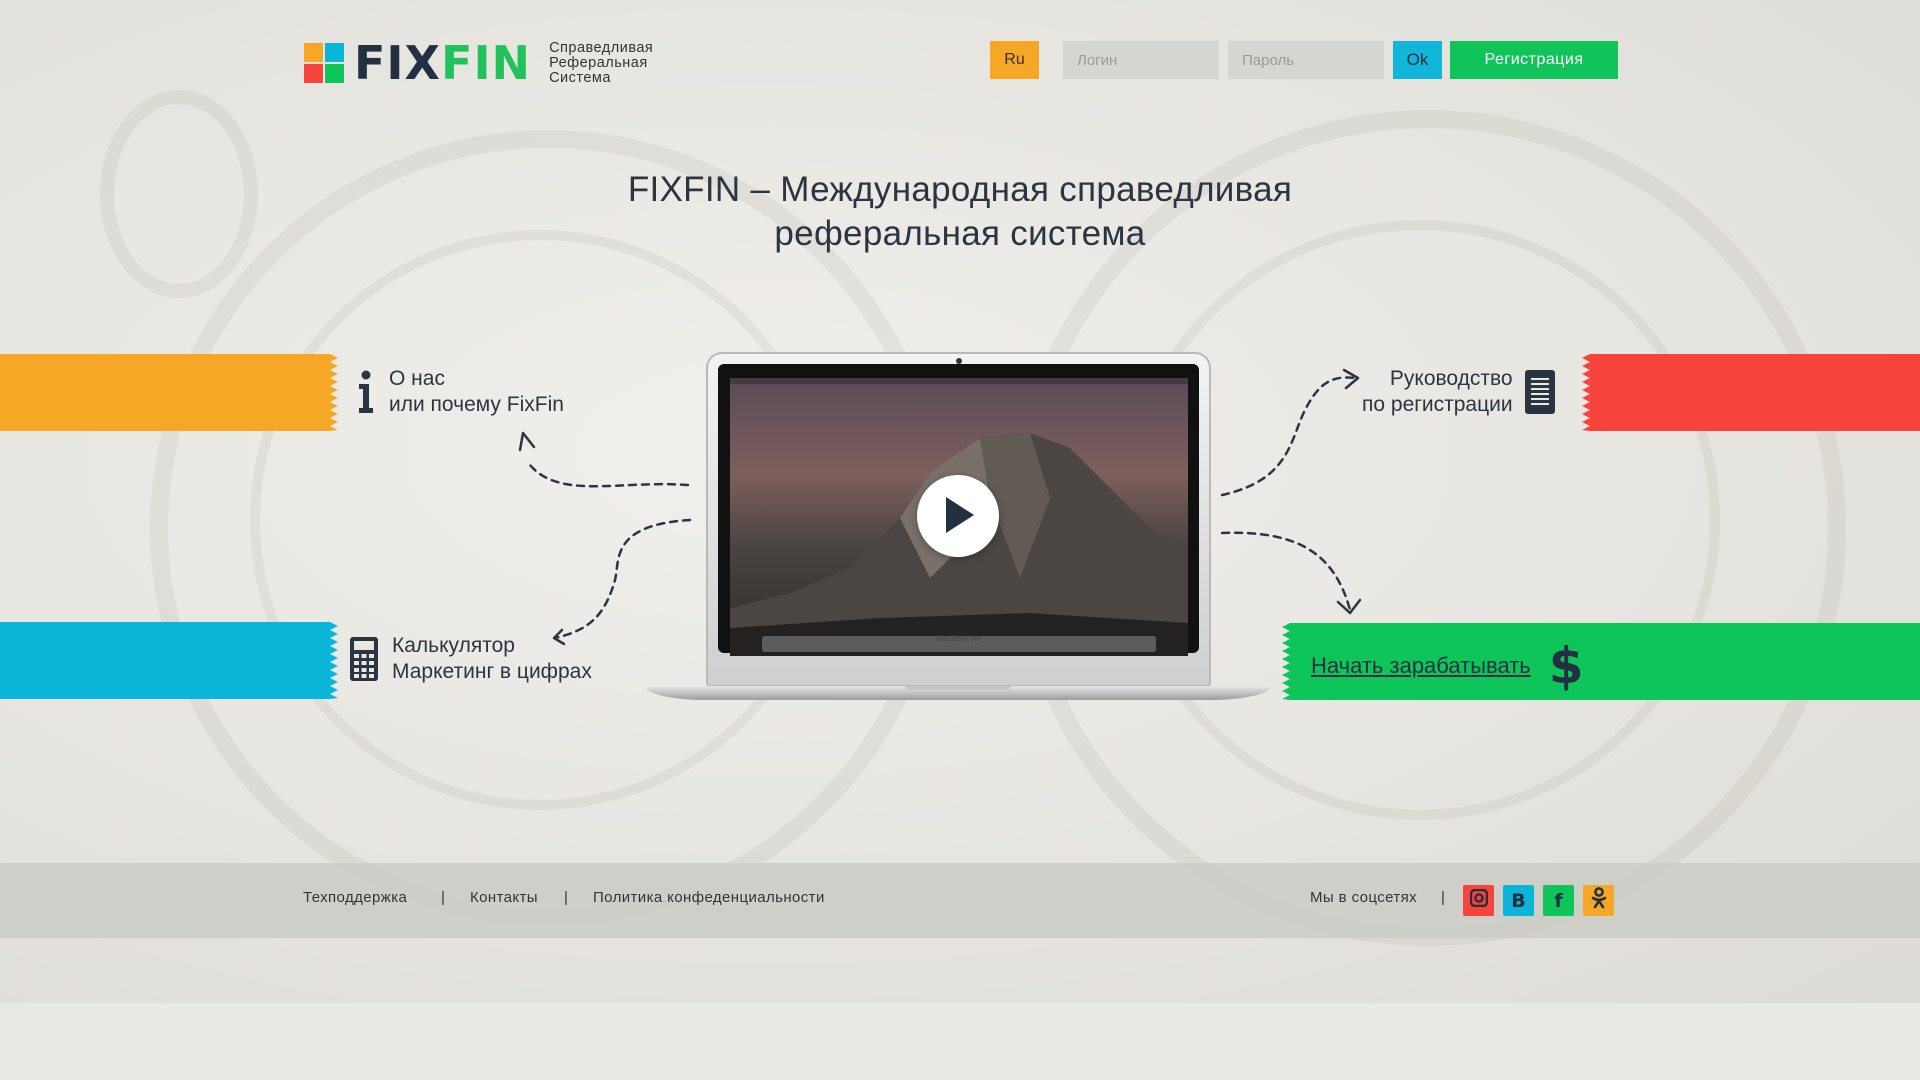 This screenshot has height=1080, width=1920. I want to click on about-link: О нас или почему FixFin, so click(460, 392).